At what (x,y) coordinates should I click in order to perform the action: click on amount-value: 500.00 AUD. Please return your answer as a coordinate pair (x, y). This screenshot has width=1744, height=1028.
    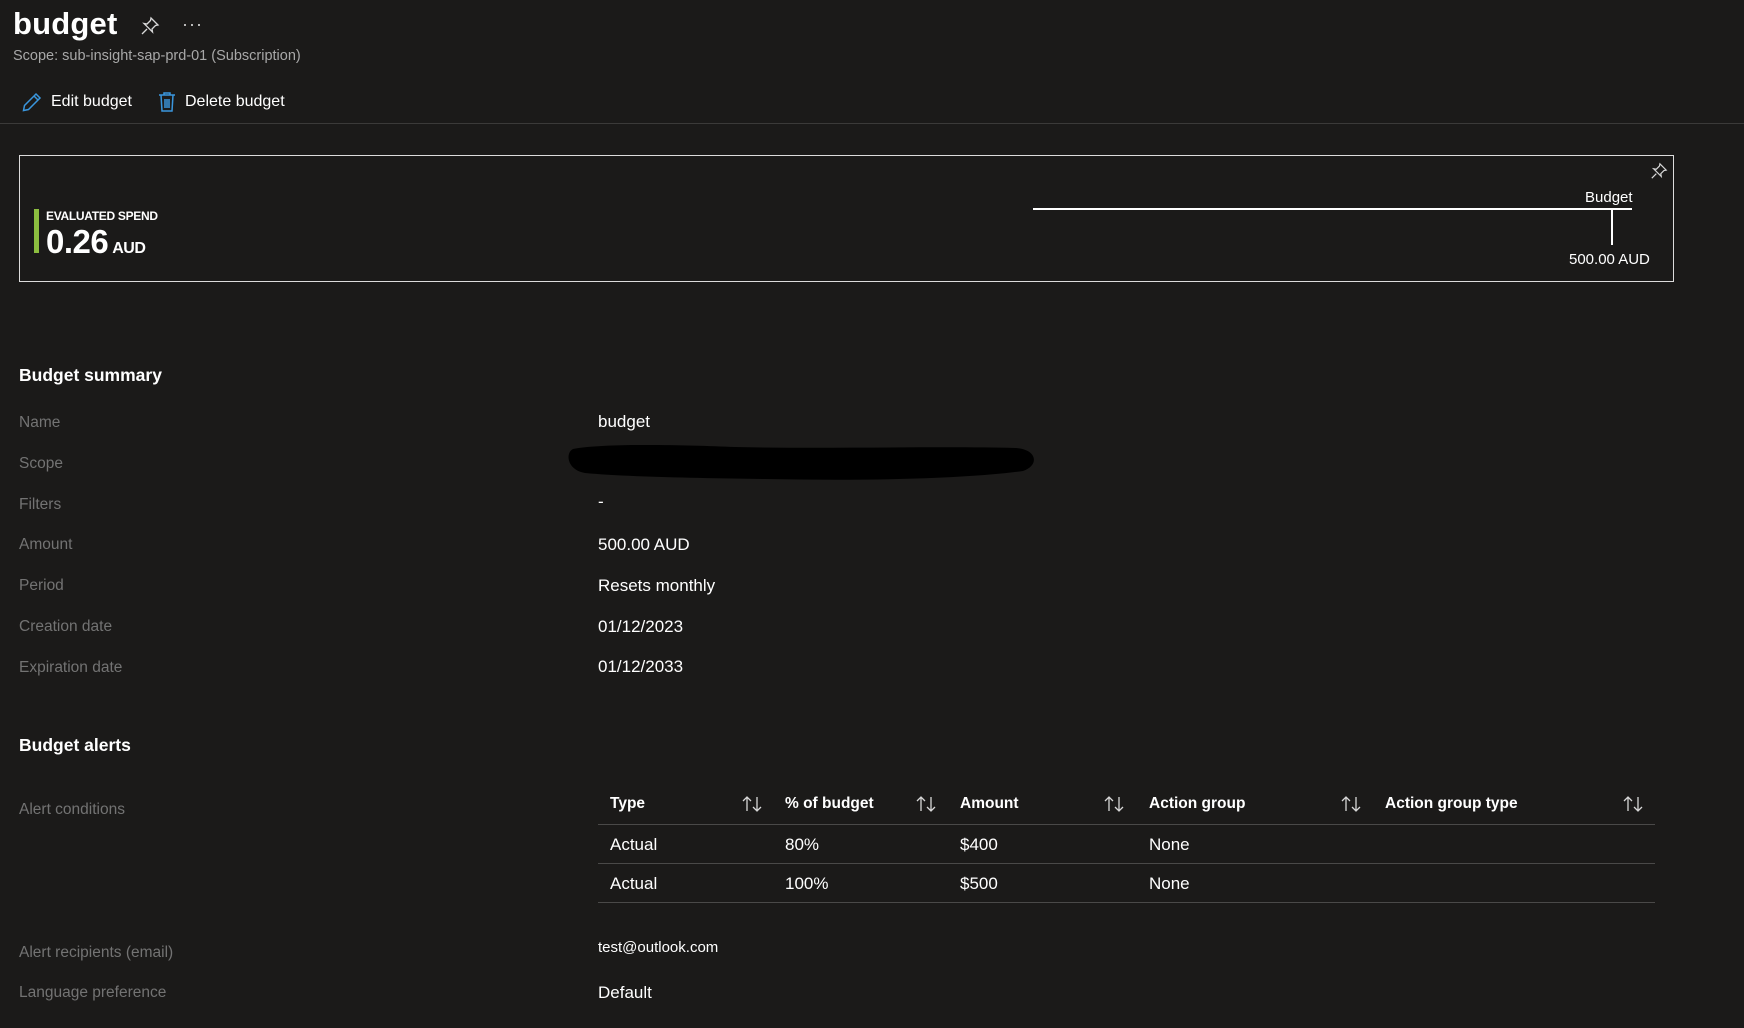
    Looking at the image, I should click on (644, 544).